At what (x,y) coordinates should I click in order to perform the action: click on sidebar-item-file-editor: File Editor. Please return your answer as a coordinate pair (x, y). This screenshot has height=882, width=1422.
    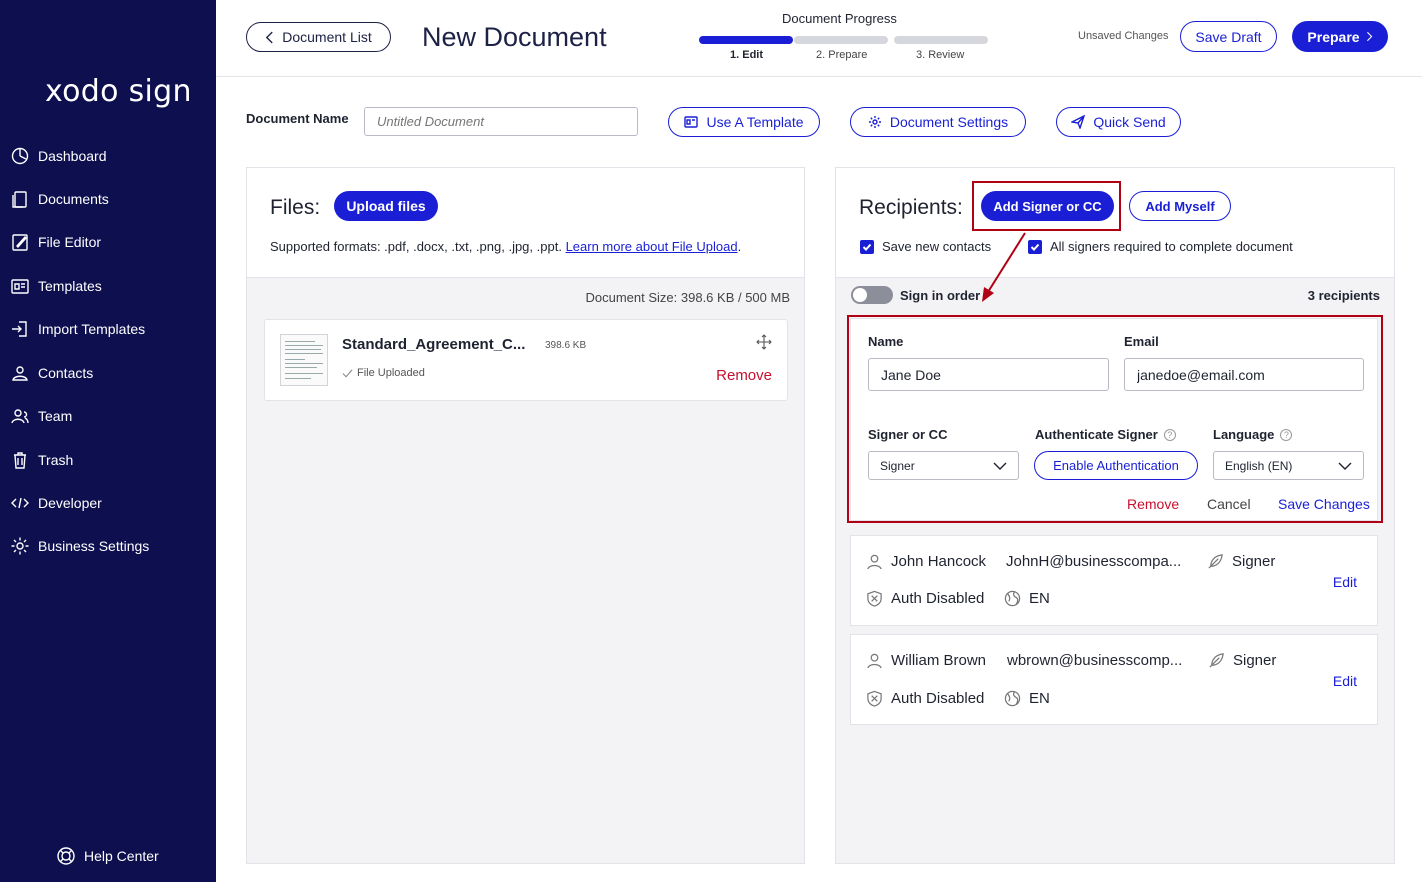
    Looking at the image, I should click on (55, 242).